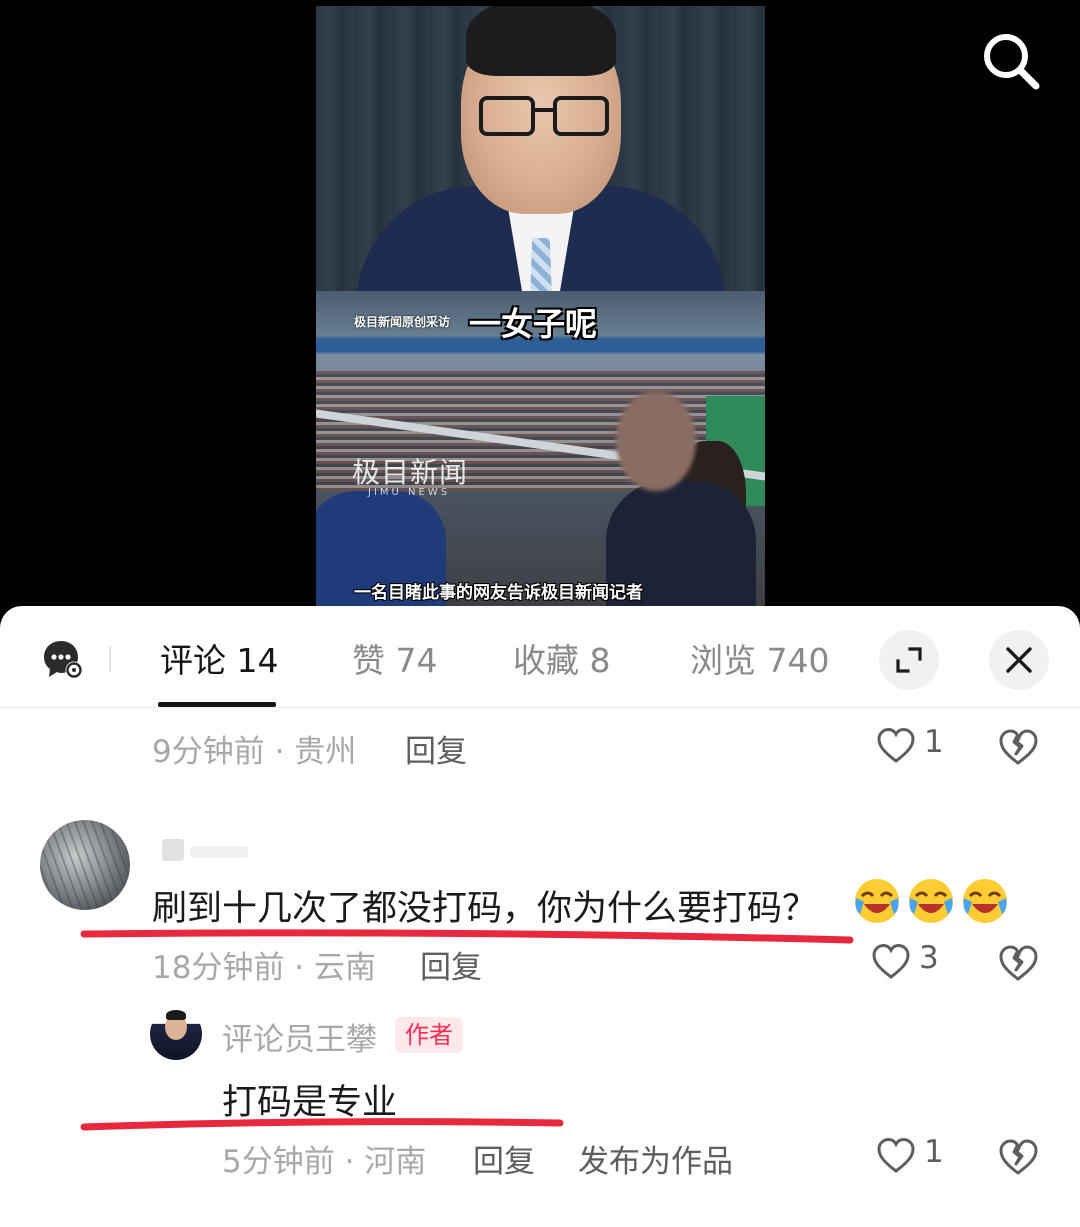 The image size is (1080, 1227). What do you see at coordinates (409, 492) in the screenshot?
I see `jimu-news-logo-sub: JIMU NEWS` at bounding box center [409, 492].